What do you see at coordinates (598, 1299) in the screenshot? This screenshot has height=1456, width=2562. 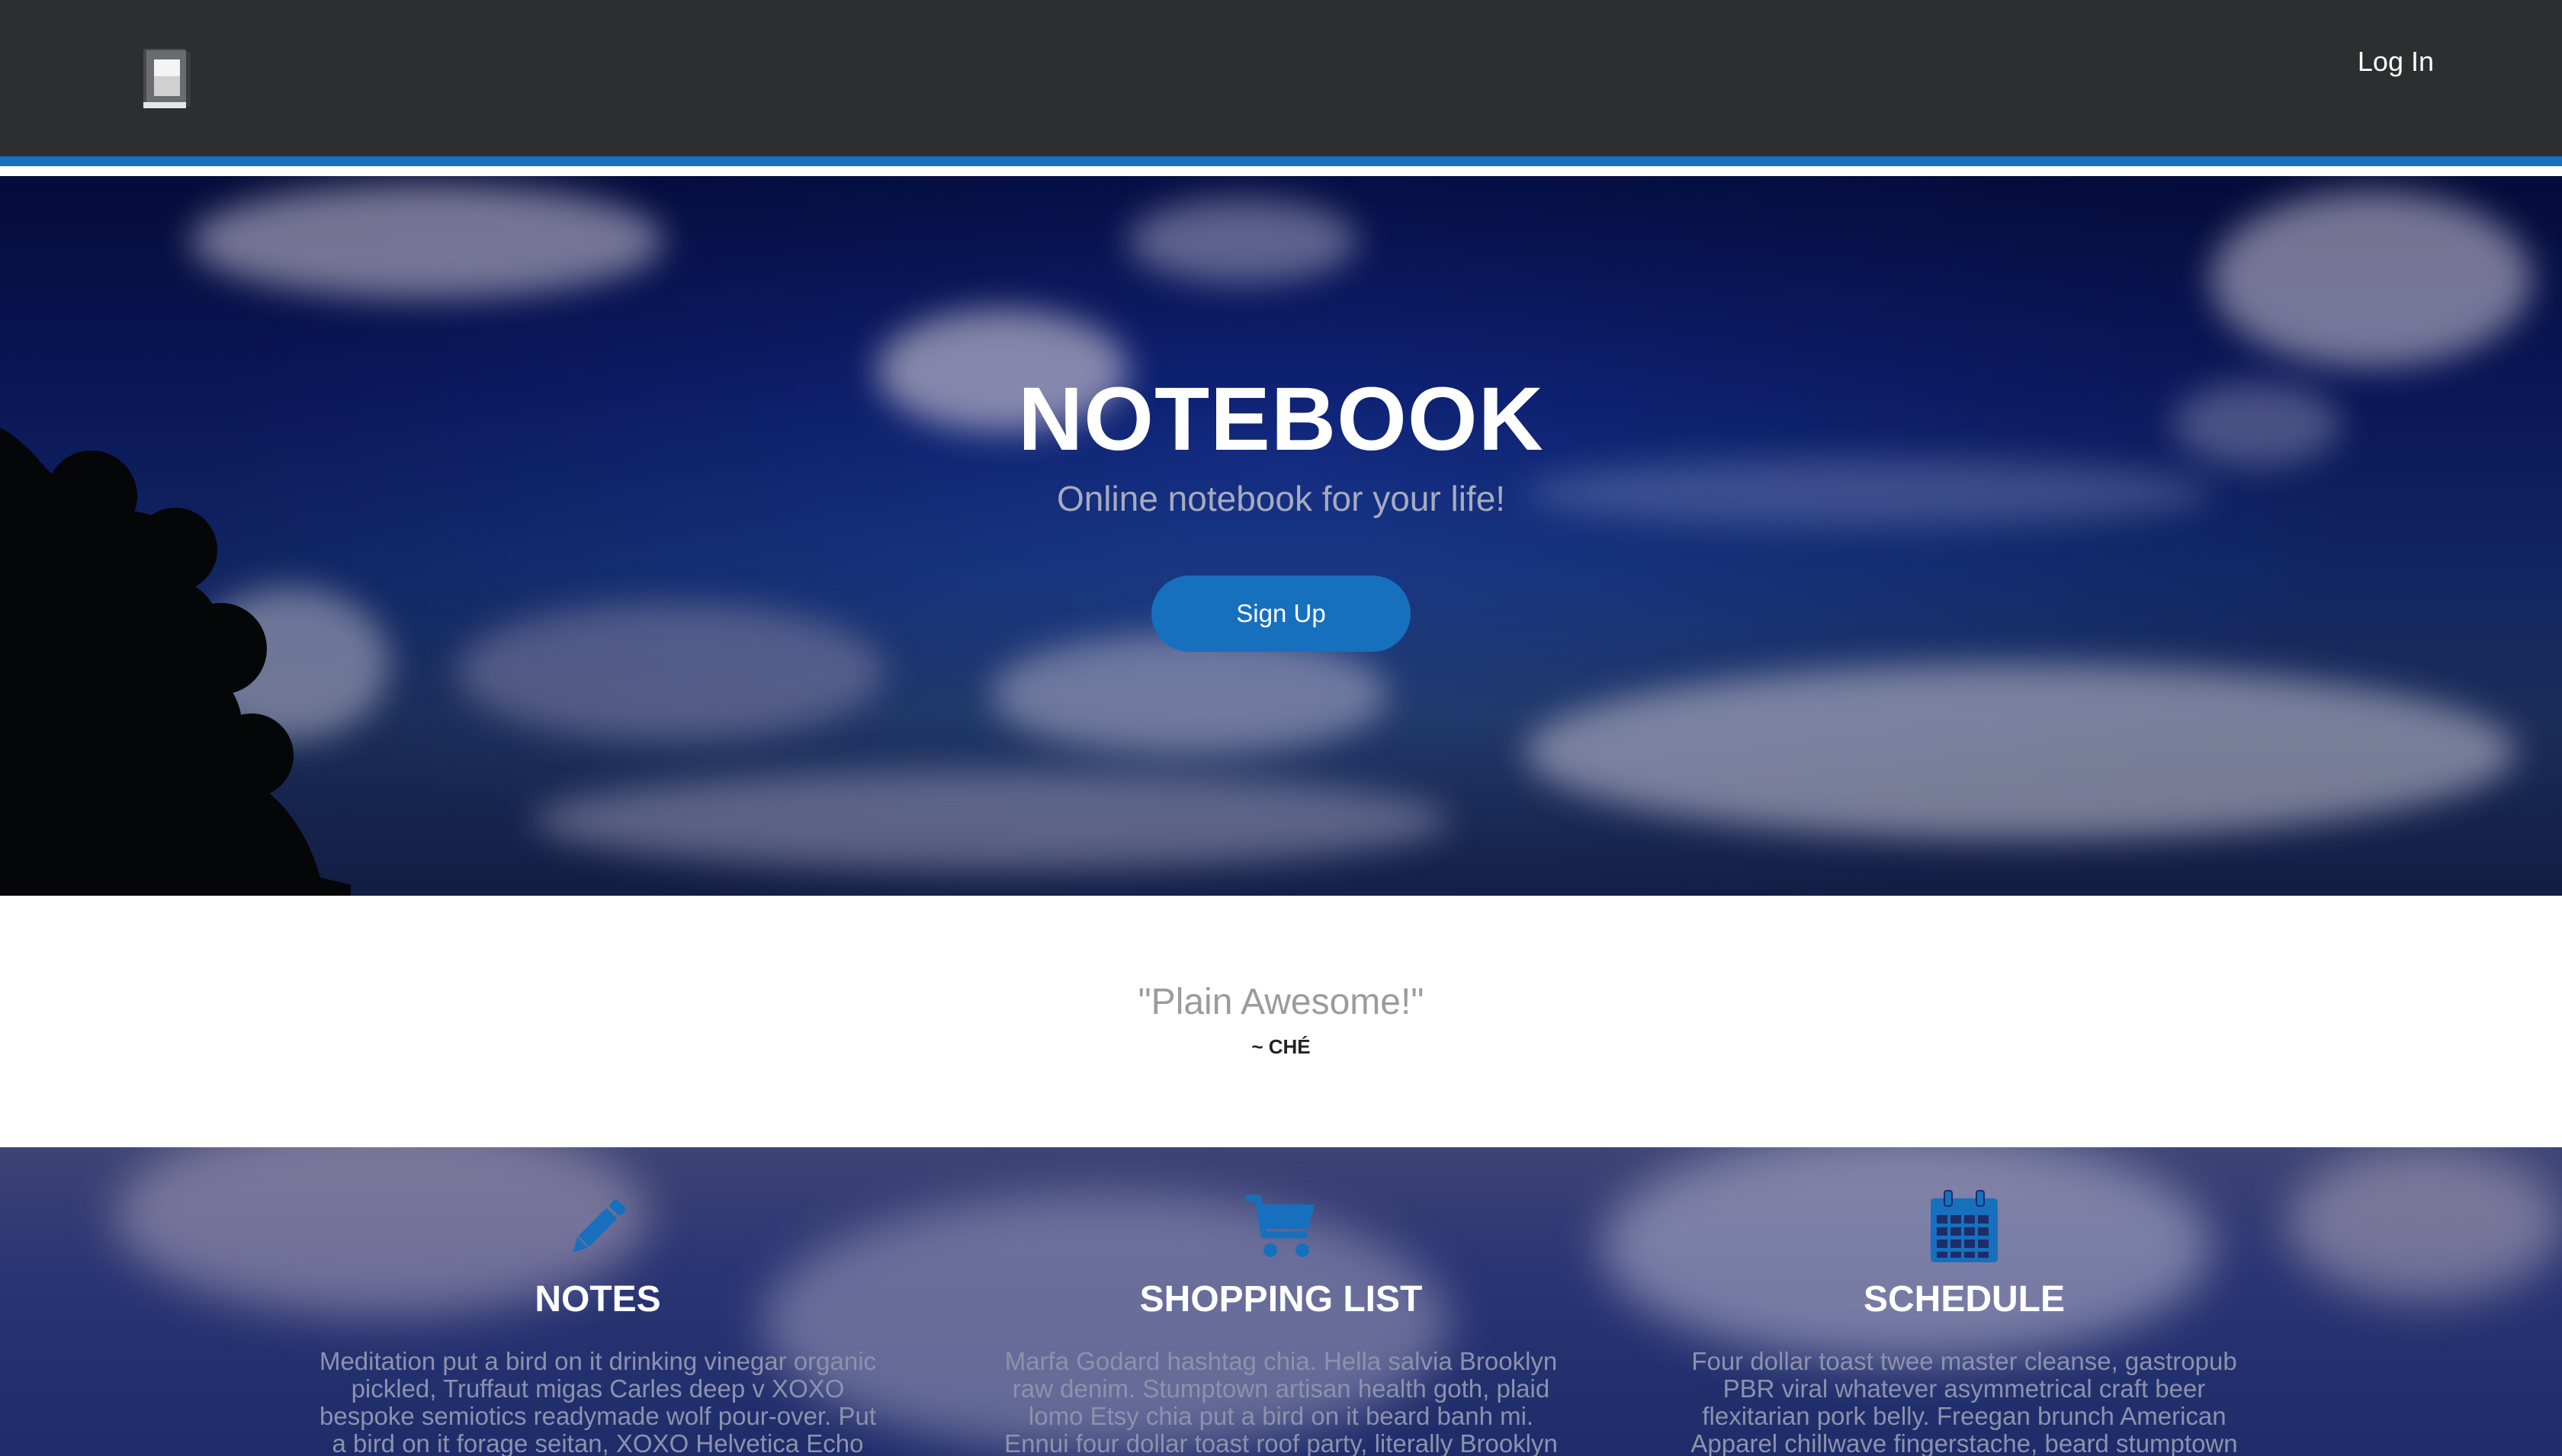 I see `feature-title: NOTES` at bounding box center [598, 1299].